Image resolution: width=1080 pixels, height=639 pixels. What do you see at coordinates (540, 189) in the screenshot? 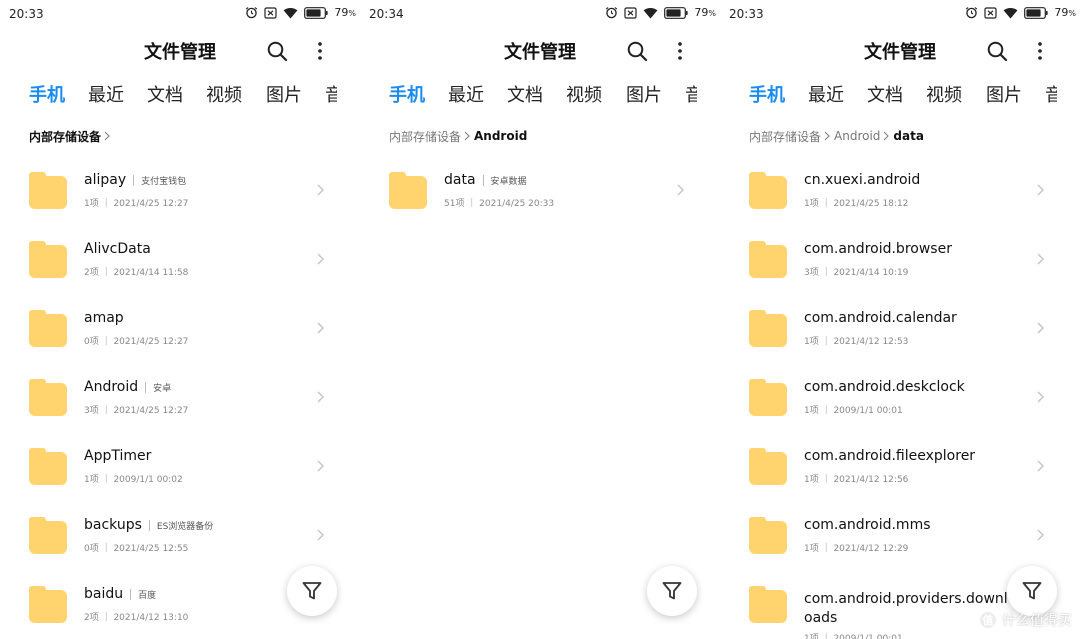
I see `file-row: data 安卓数据 51项 ｜ 2021/4/25 20:33` at bounding box center [540, 189].